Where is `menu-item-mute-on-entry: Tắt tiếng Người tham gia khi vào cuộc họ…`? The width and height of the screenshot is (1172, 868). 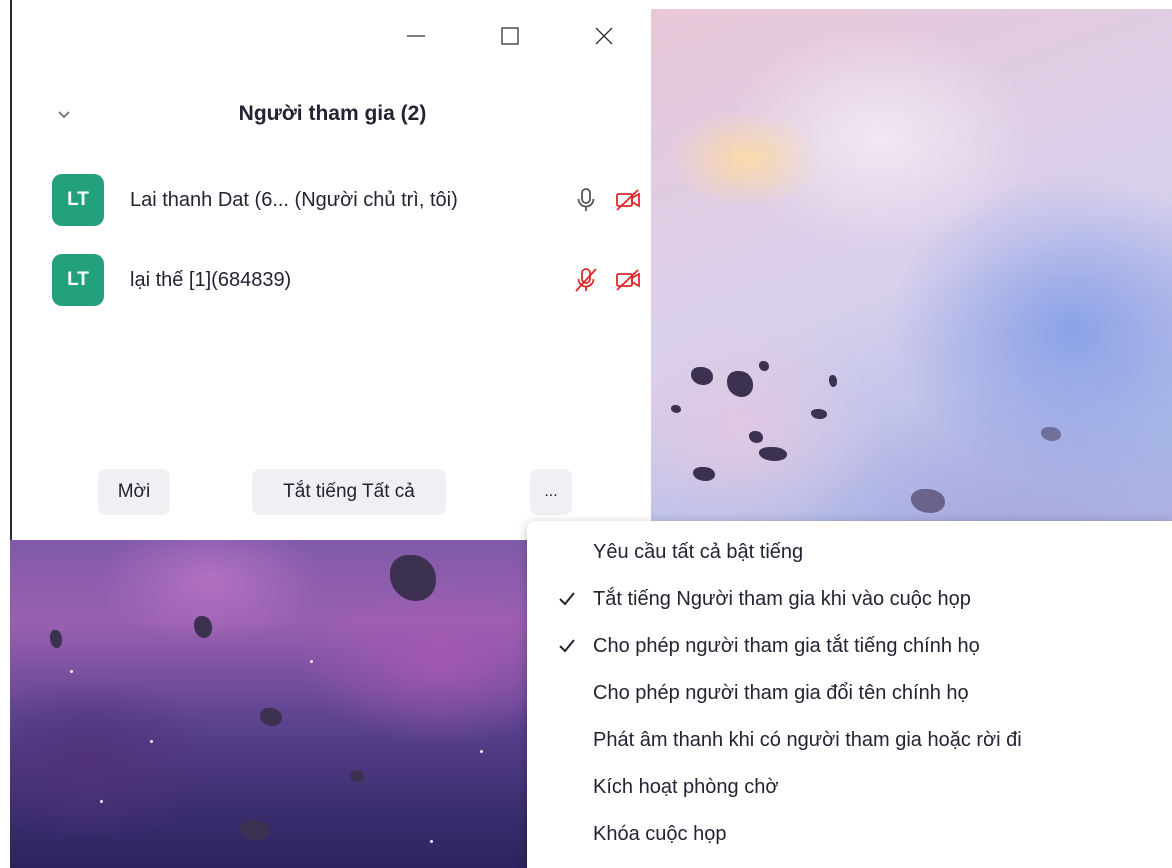
menu-item-mute-on-entry: Tắt tiếng Người tham gia khi vào cuộc họ… is located at coordinates (849, 599).